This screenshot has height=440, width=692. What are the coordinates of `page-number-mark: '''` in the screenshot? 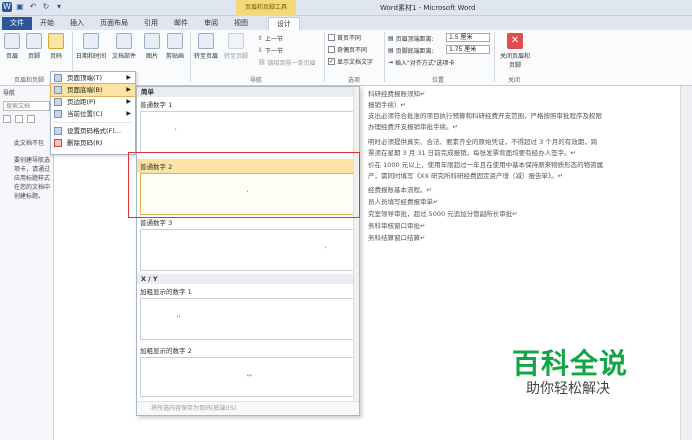 It's located at (249, 377).